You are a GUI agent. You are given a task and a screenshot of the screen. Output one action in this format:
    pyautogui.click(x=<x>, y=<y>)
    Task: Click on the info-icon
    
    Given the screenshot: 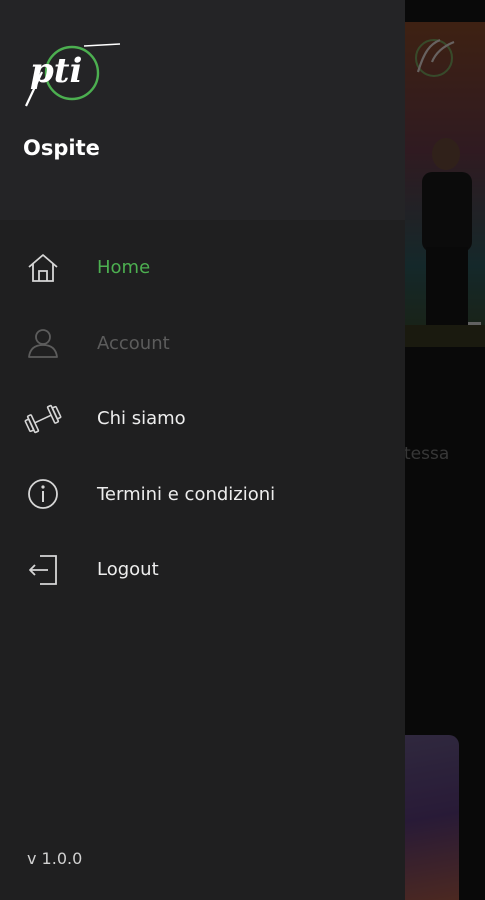 What is the action you would take?
    pyautogui.click(x=43, y=494)
    